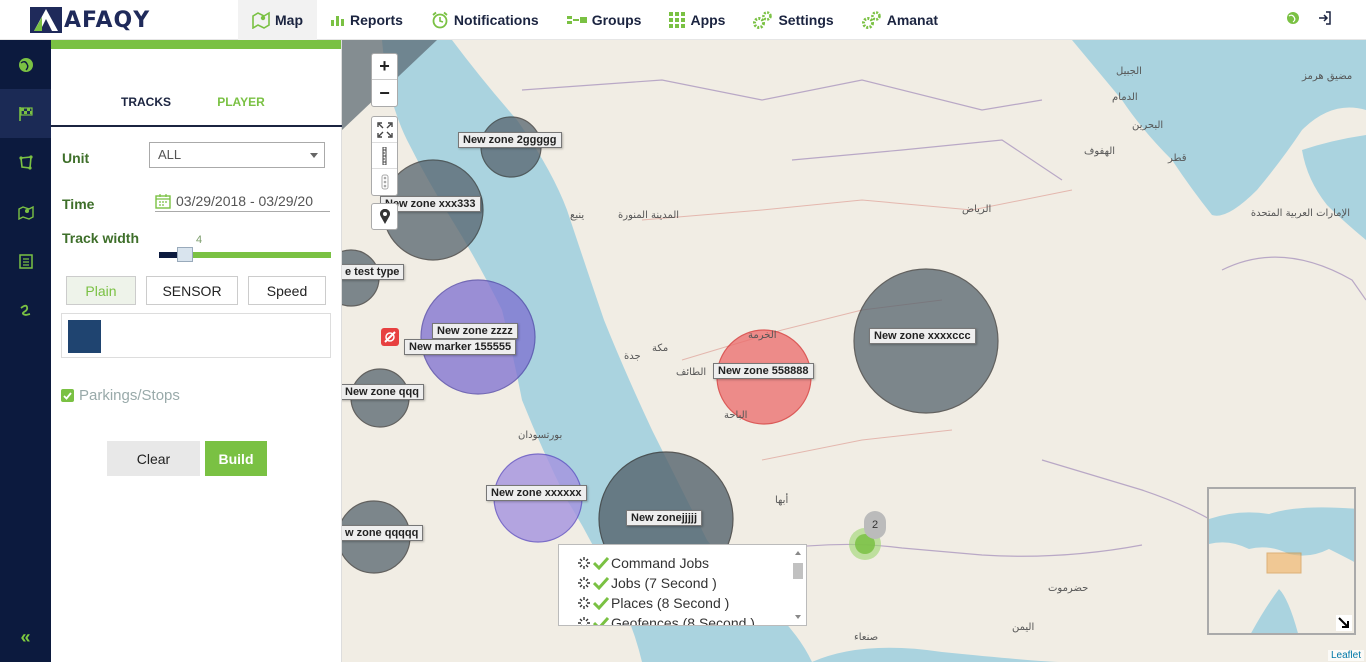 The image size is (1366, 662). I want to click on expand-icon, so click(384, 129).